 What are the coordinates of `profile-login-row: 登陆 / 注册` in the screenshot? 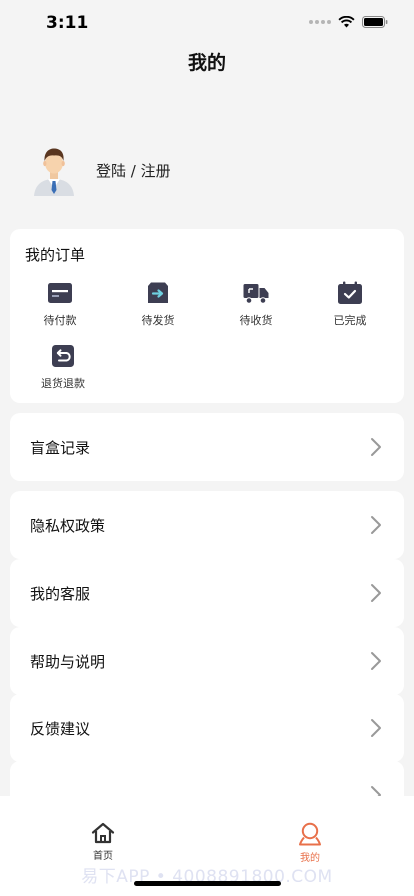 It's located at (100, 170).